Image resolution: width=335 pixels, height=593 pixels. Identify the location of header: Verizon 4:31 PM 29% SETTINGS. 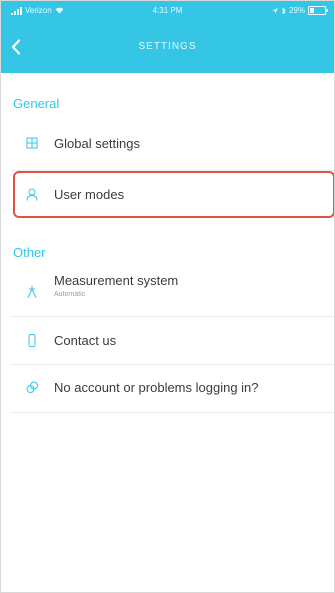
(167, 37).